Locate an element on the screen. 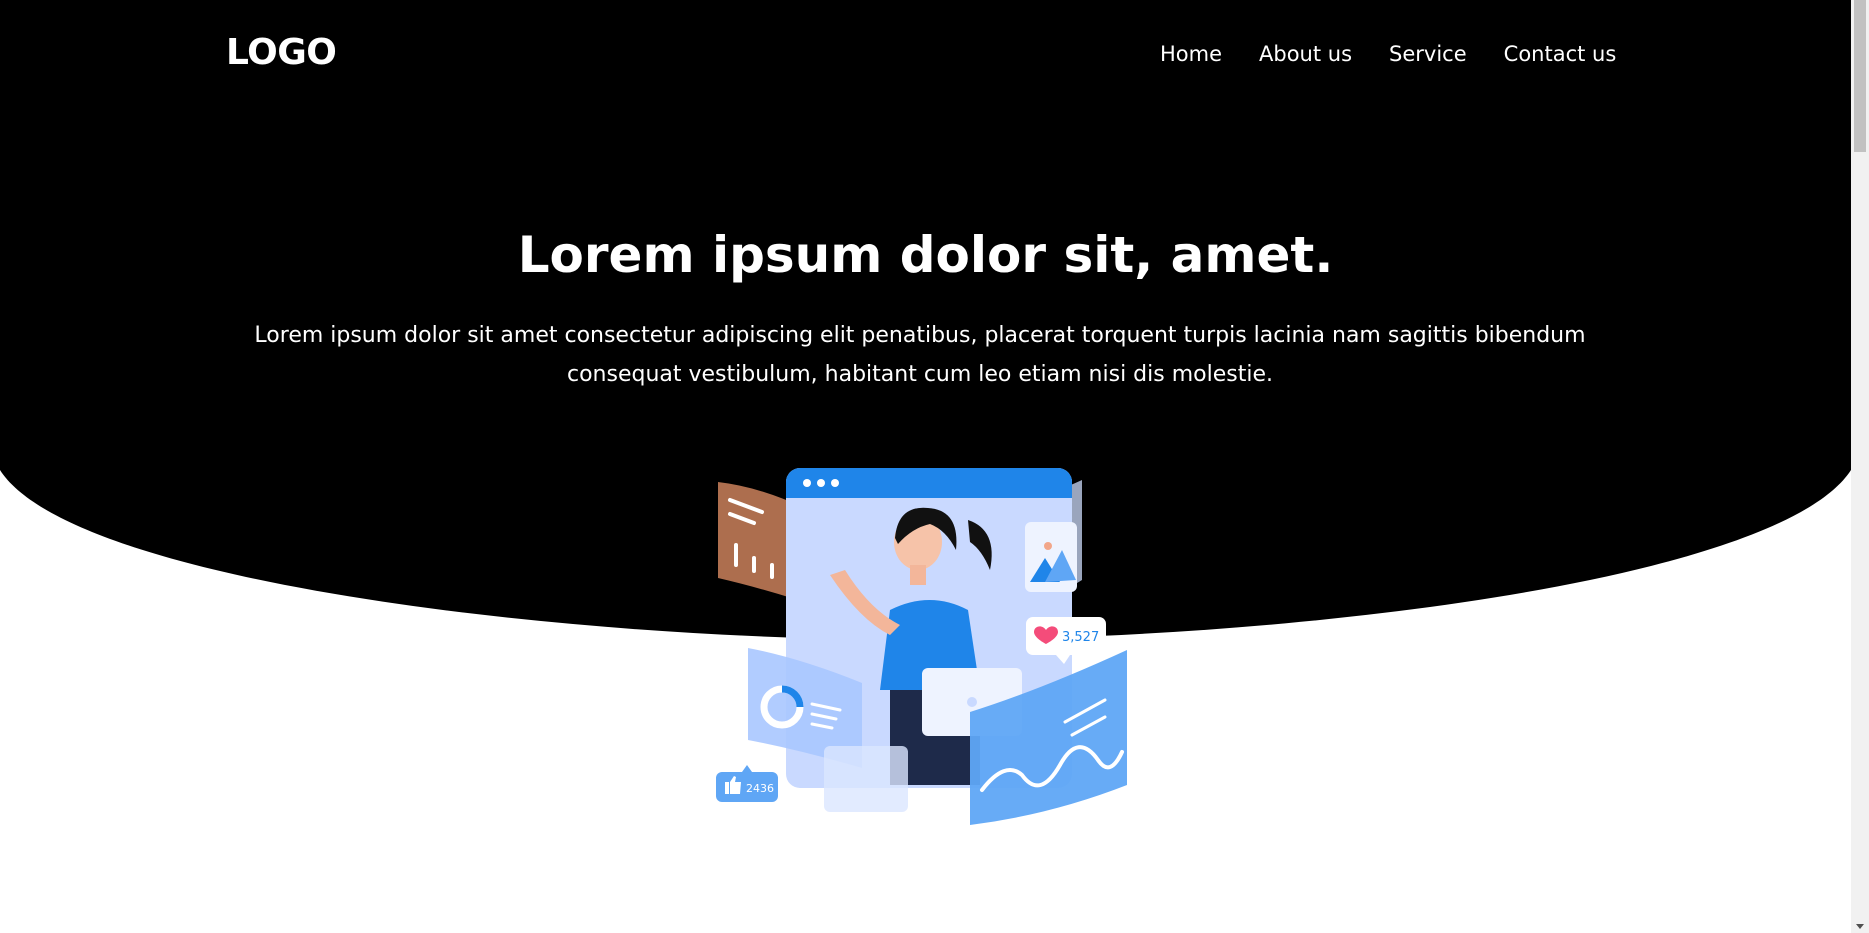 This screenshot has height=933, width=1869. main-nav: Home About us Service Contact us is located at coordinates (1406, 54).